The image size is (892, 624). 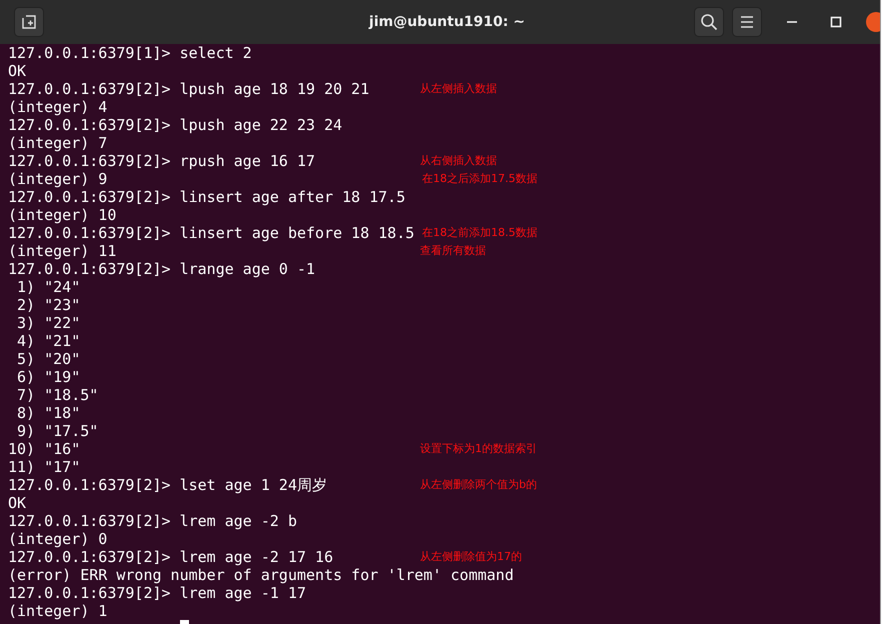 I want to click on annotation-text: 从右侧插入数据, so click(x=458, y=161).